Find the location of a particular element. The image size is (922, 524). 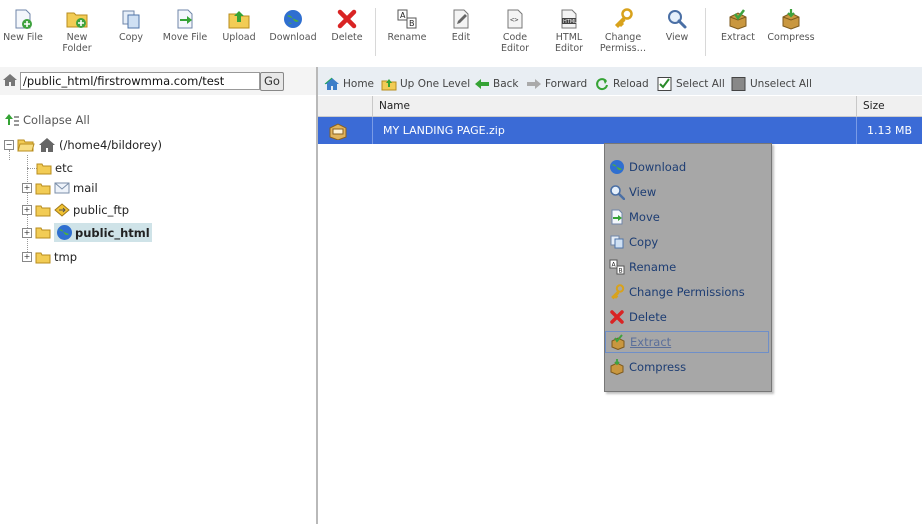

file-size-cell: 1.13 MB is located at coordinates (889, 130).